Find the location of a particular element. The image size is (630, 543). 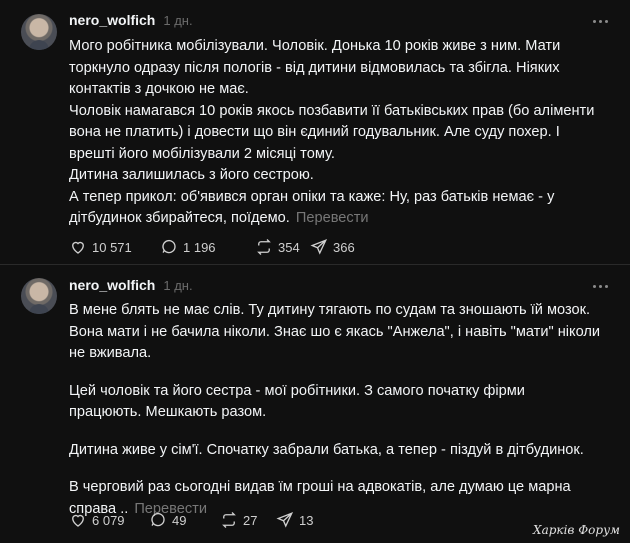

share-count: 13 is located at coordinates (306, 520).